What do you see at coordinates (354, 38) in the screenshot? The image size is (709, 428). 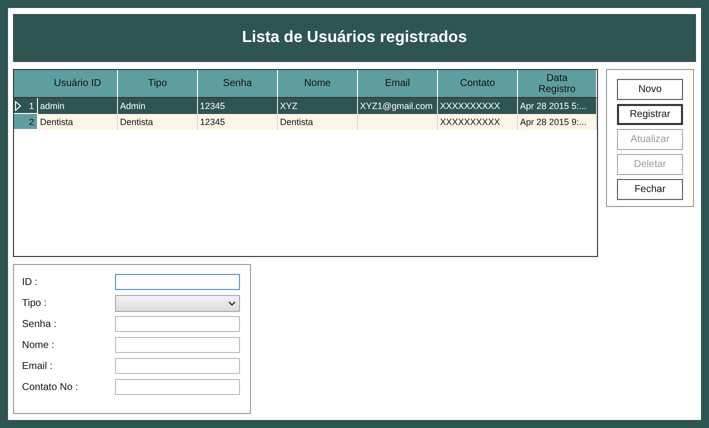 I see `page-title: Lista de Usuários registrados` at bounding box center [354, 38].